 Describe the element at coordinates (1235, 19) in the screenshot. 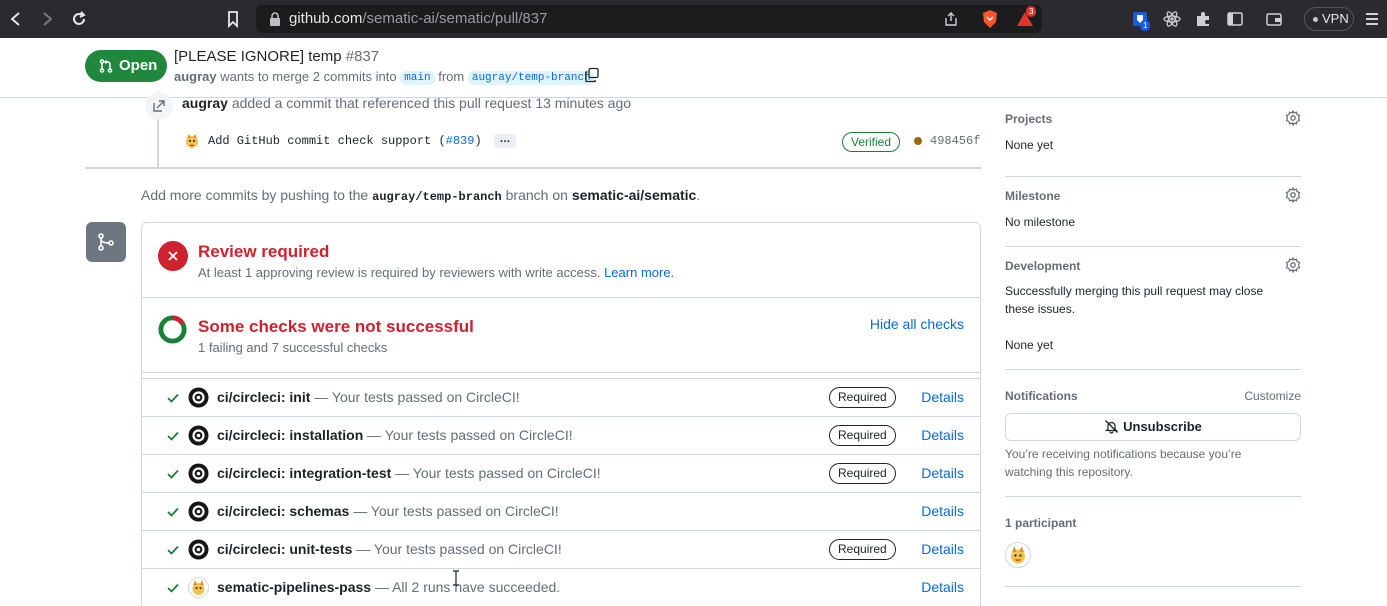

I see `sidebar-toggle-icon` at that location.